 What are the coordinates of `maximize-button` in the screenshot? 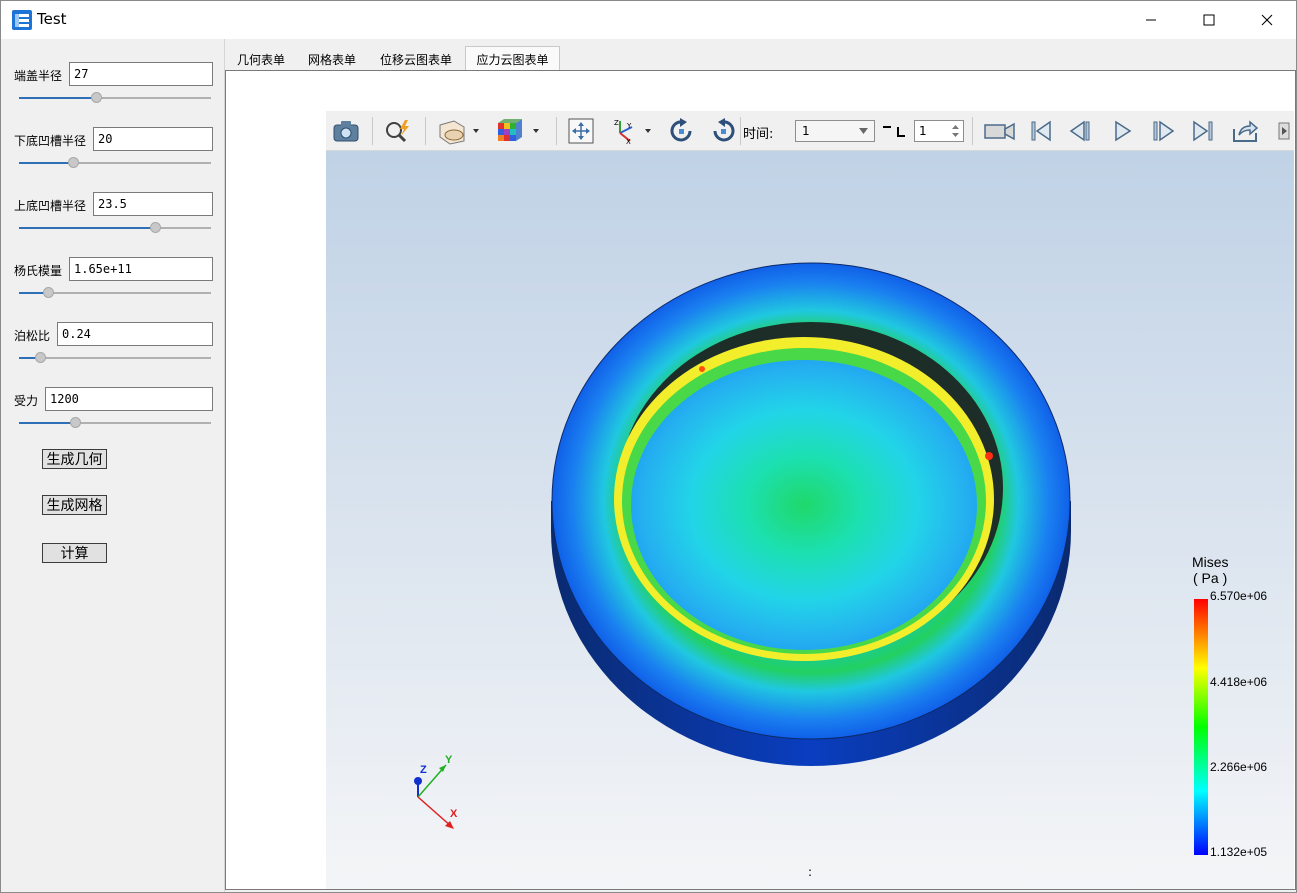 It's located at (1209, 20).